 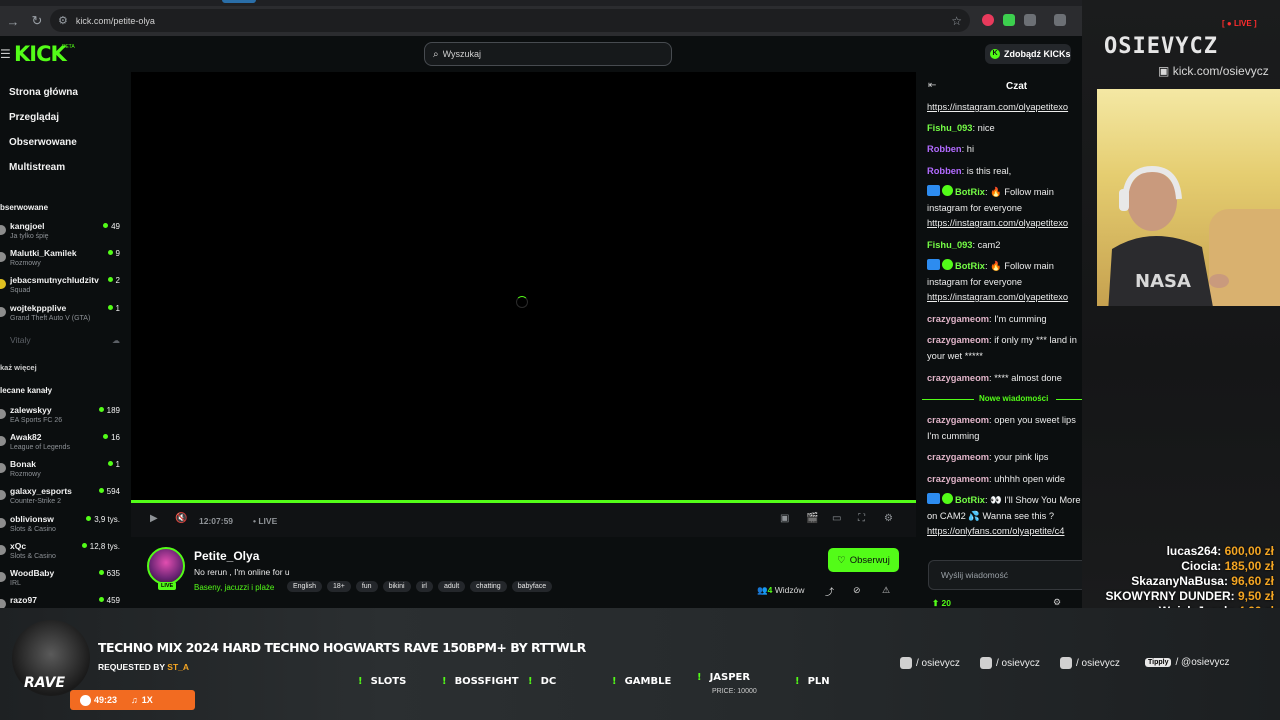 I want to click on bot-badge-icon, so click(x=933, y=498).